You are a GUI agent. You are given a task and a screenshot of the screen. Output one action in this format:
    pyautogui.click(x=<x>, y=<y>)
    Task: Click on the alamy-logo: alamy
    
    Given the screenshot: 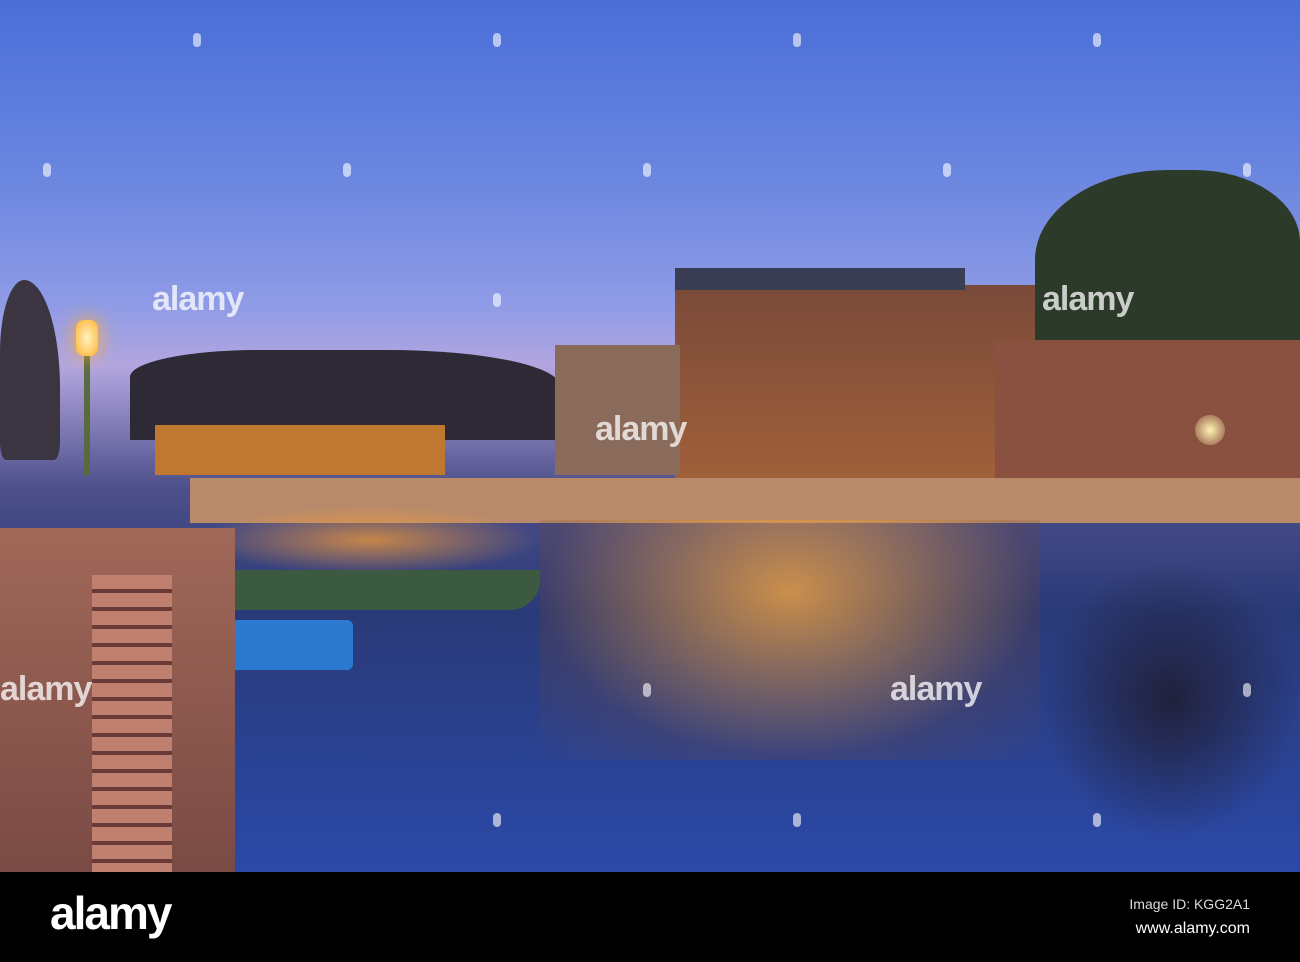 What is the action you would take?
    pyautogui.click(x=111, y=913)
    